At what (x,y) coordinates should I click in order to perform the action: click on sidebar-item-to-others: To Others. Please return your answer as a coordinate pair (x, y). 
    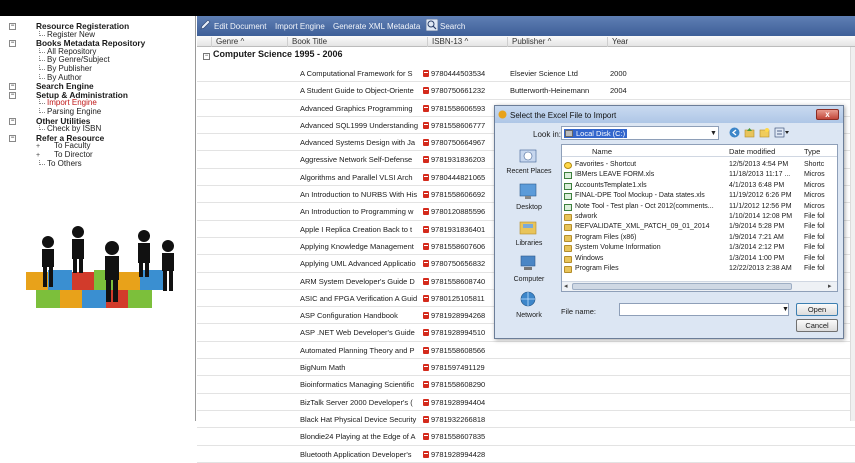
    Looking at the image, I should click on (101, 164).